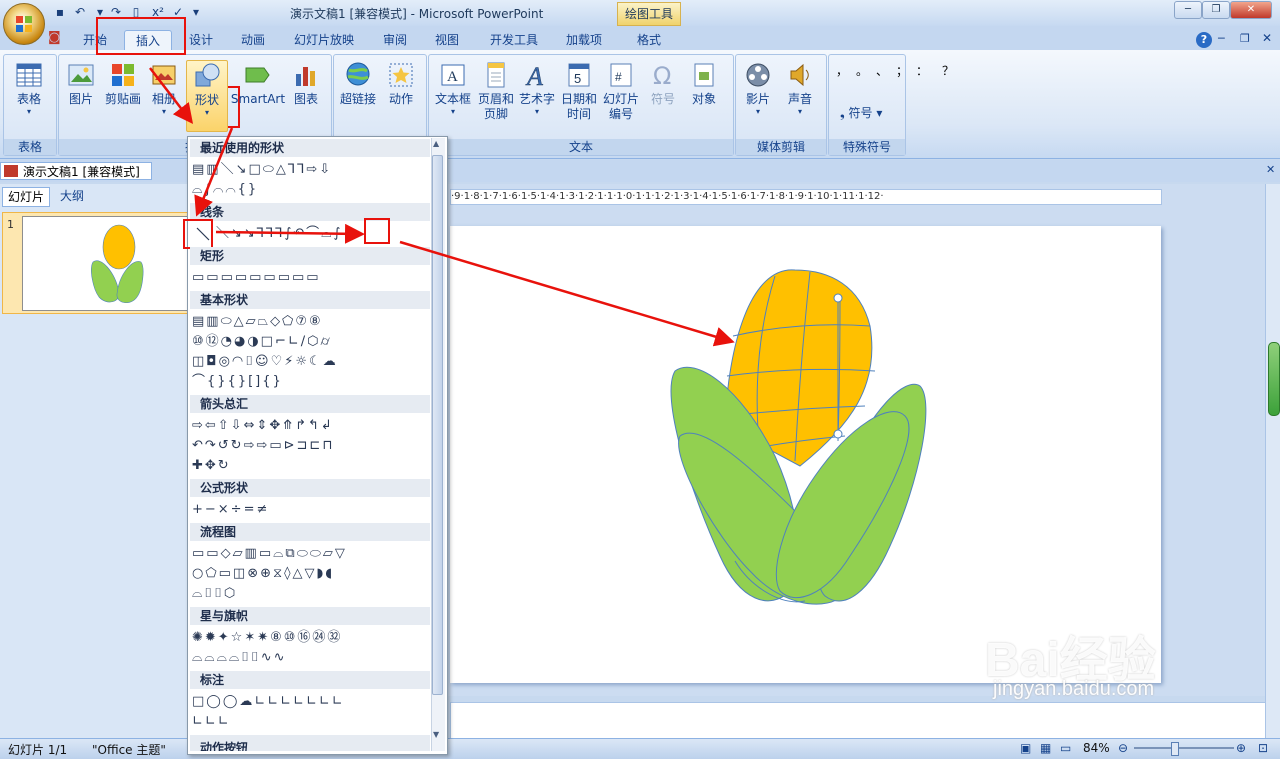  What do you see at coordinates (257, 75) in the screenshot?
I see `smartart-icon` at bounding box center [257, 75].